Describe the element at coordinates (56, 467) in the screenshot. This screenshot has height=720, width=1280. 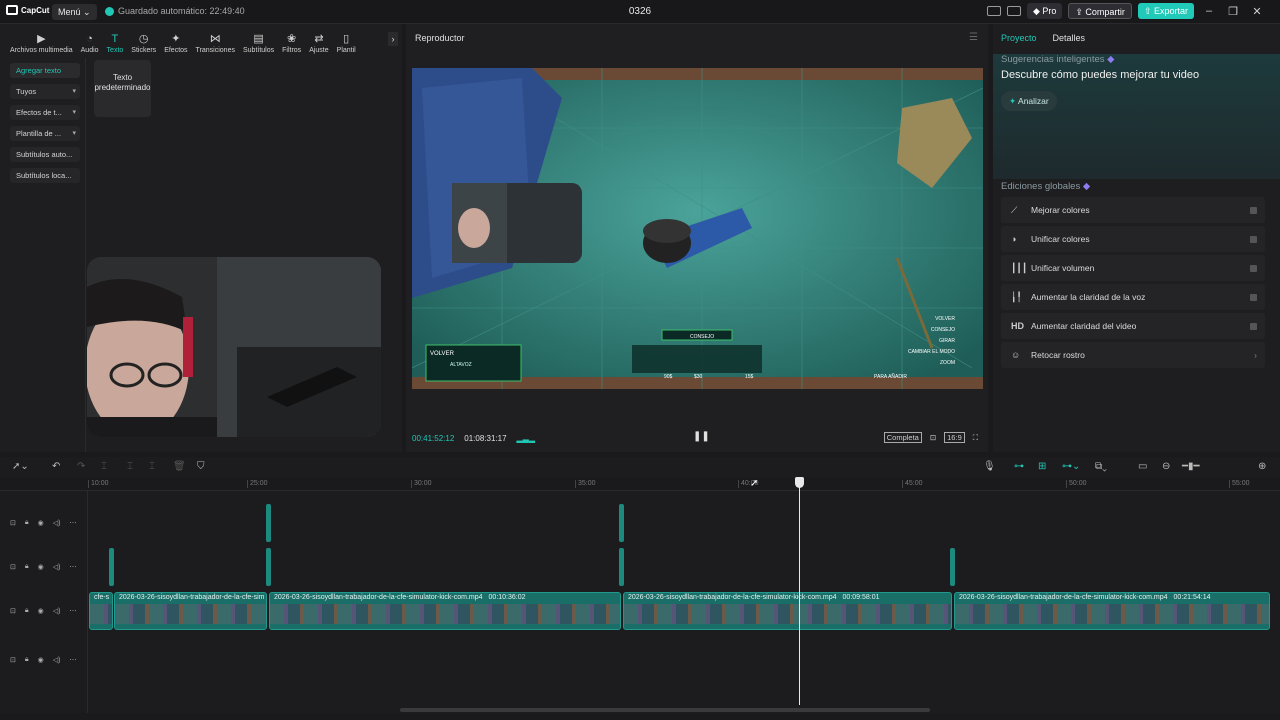
I see `undo-icon: ↶` at that location.